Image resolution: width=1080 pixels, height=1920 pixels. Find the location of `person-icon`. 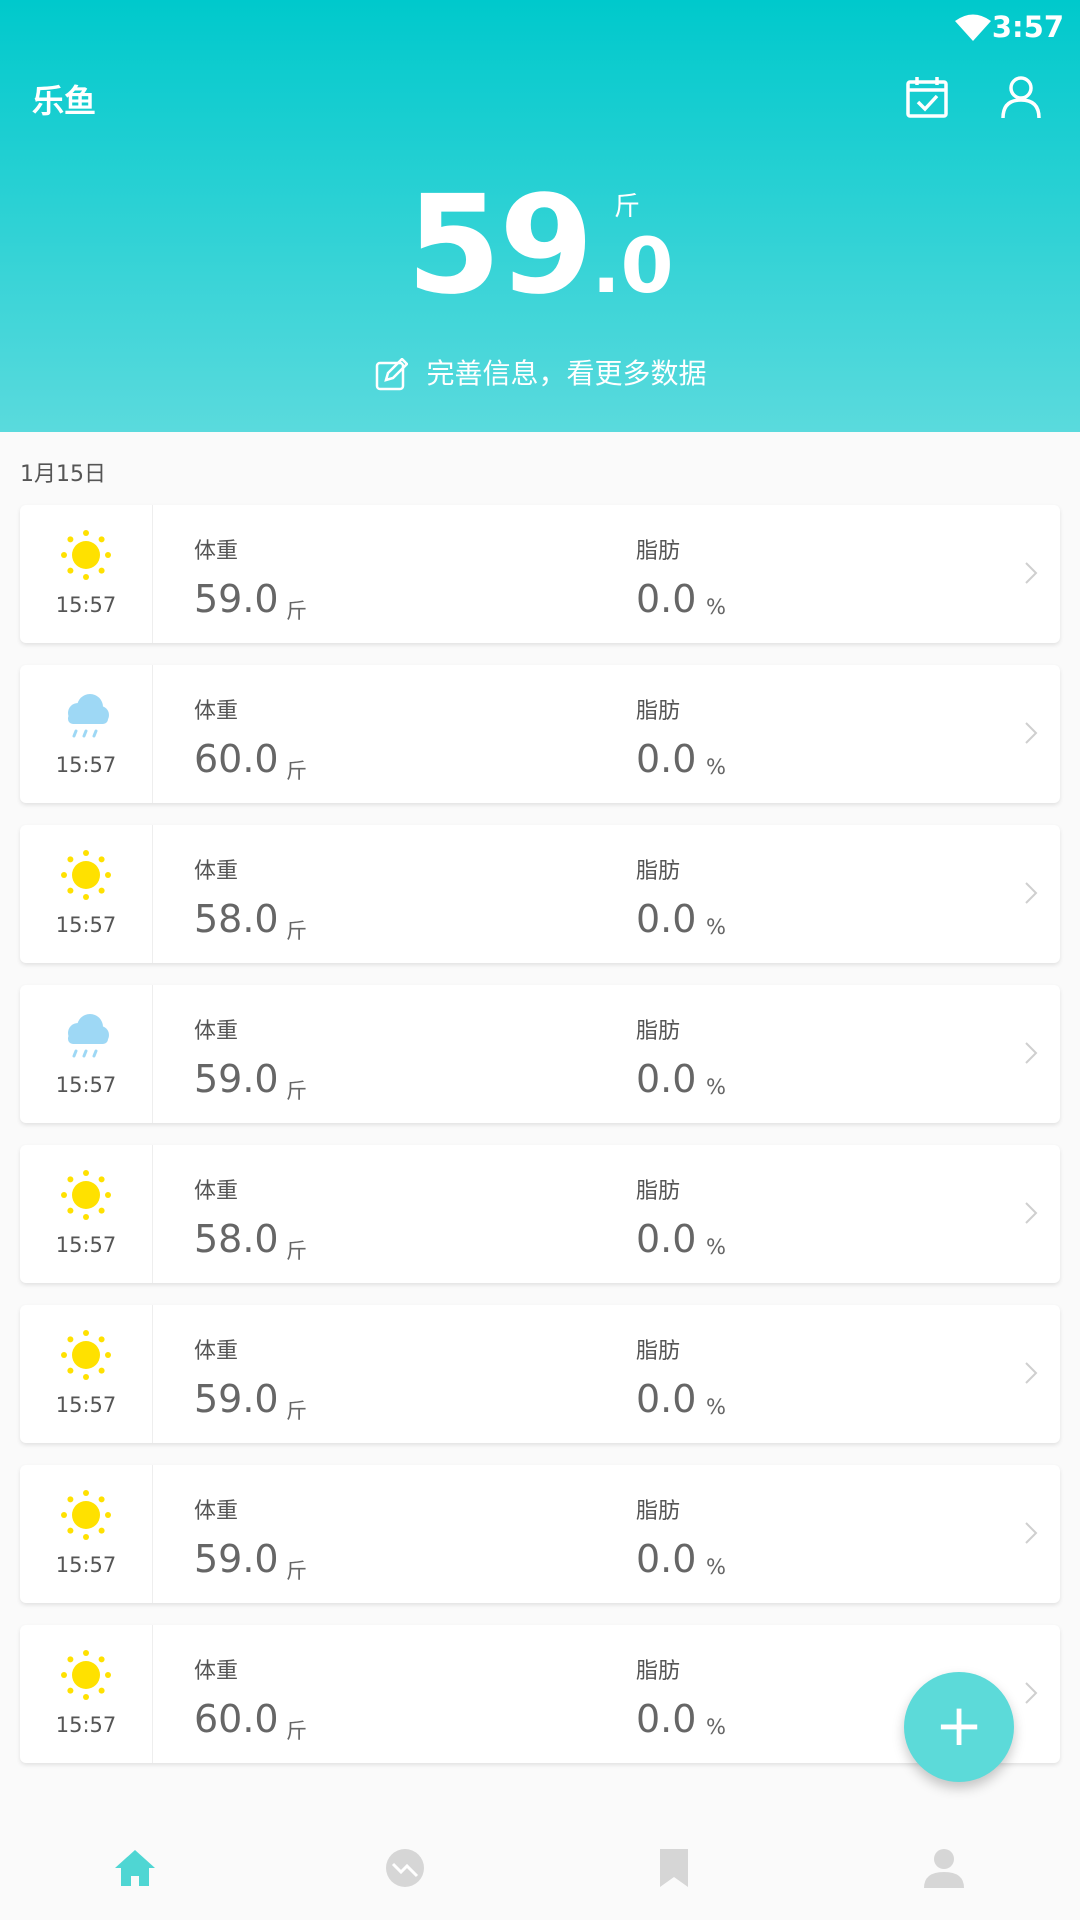

person-icon is located at coordinates (944, 1868).